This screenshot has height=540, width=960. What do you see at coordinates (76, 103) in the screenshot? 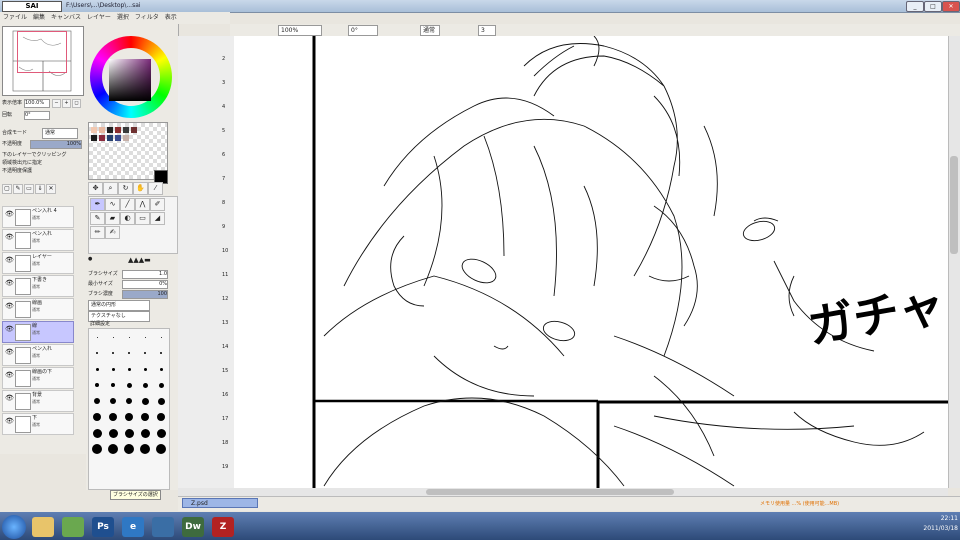
I see `zoom-reset-icon: ◻` at bounding box center [76, 103].